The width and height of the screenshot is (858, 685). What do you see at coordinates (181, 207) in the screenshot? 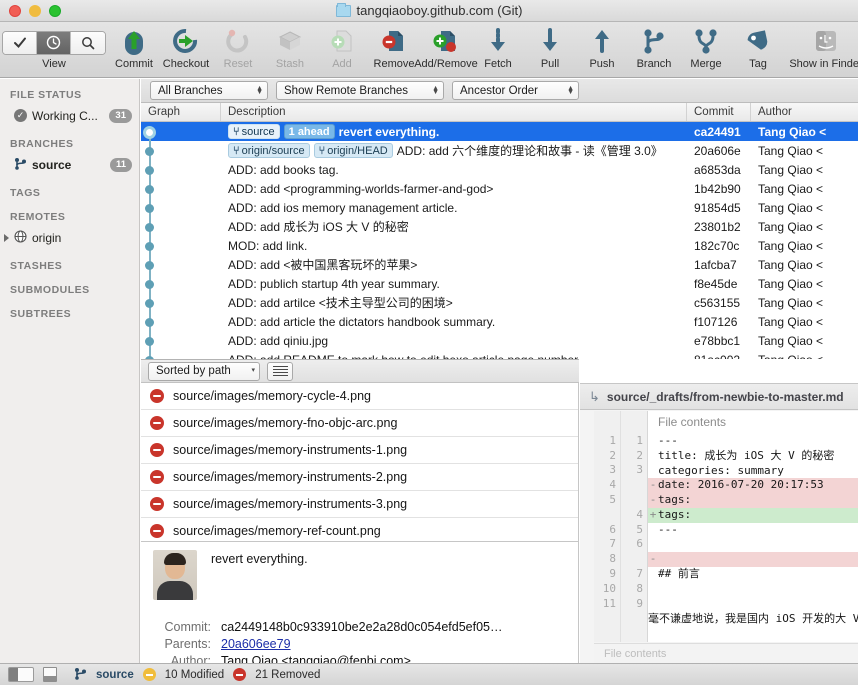
I see `commit-graph-cell` at bounding box center [181, 207].